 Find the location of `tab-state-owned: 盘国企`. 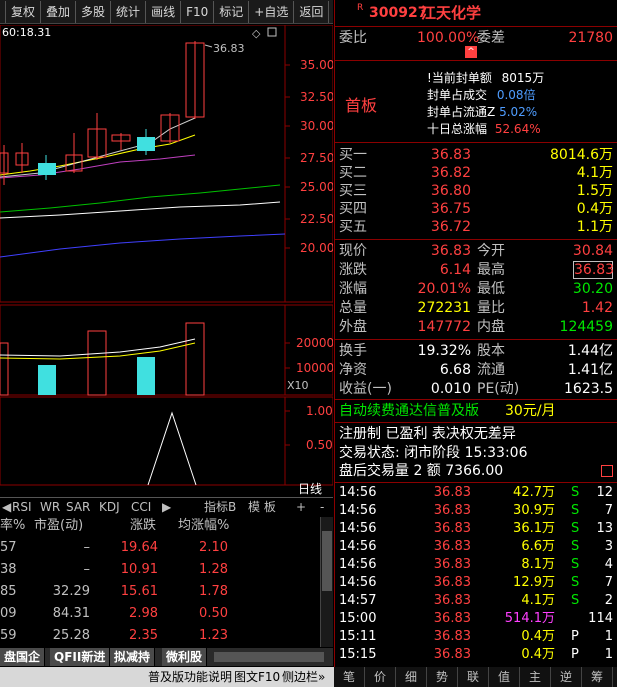

tab-state-owned: 盘国企 is located at coordinates (23, 657).